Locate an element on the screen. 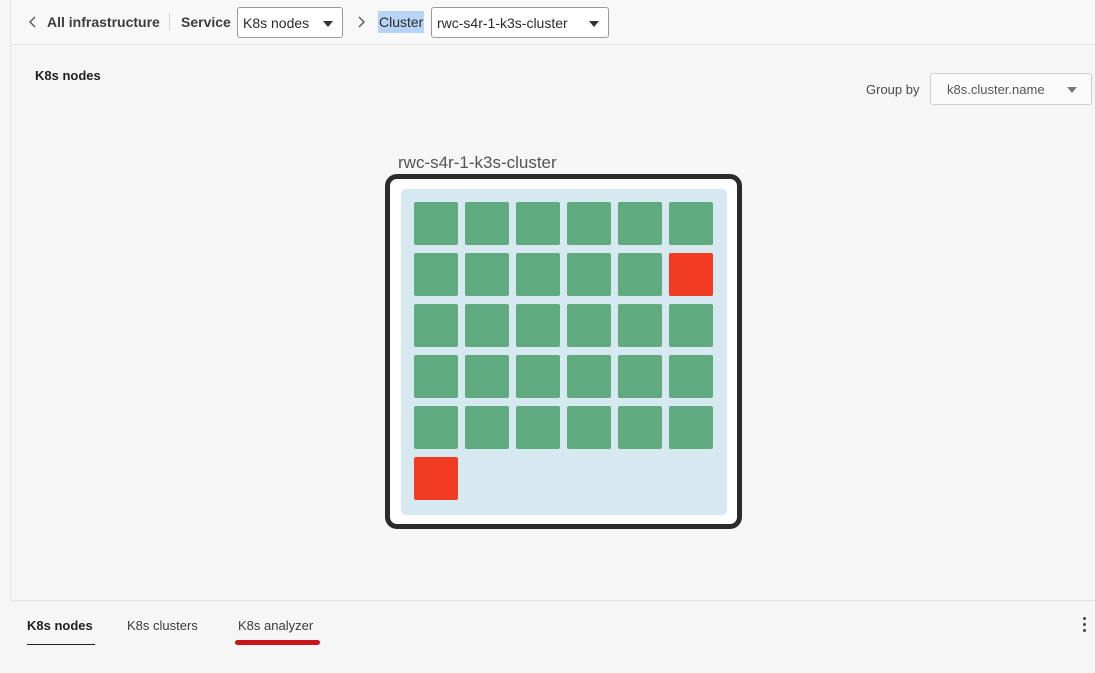 The height and width of the screenshot is (673, 1095). active-tab-underline is located at coordinates (61, 644).